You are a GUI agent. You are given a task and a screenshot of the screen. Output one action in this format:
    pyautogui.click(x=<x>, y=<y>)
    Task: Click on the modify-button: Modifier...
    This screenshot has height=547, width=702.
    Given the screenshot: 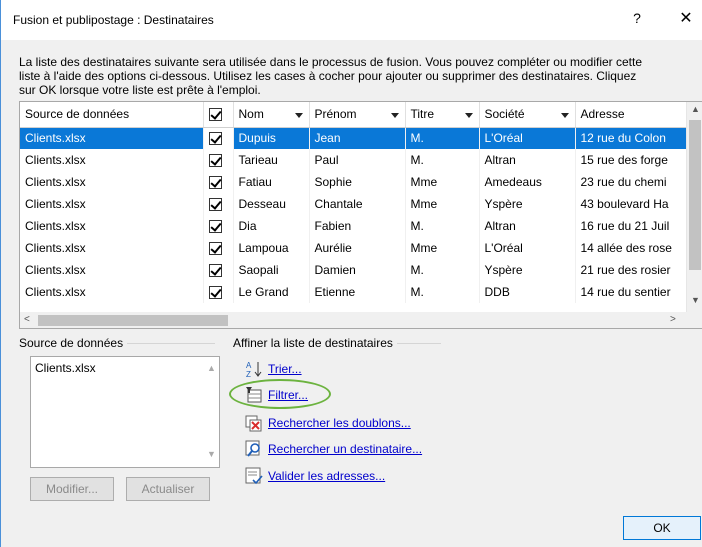 What is the action you would take?
    pyautogui.click(x=72, y=489)
    